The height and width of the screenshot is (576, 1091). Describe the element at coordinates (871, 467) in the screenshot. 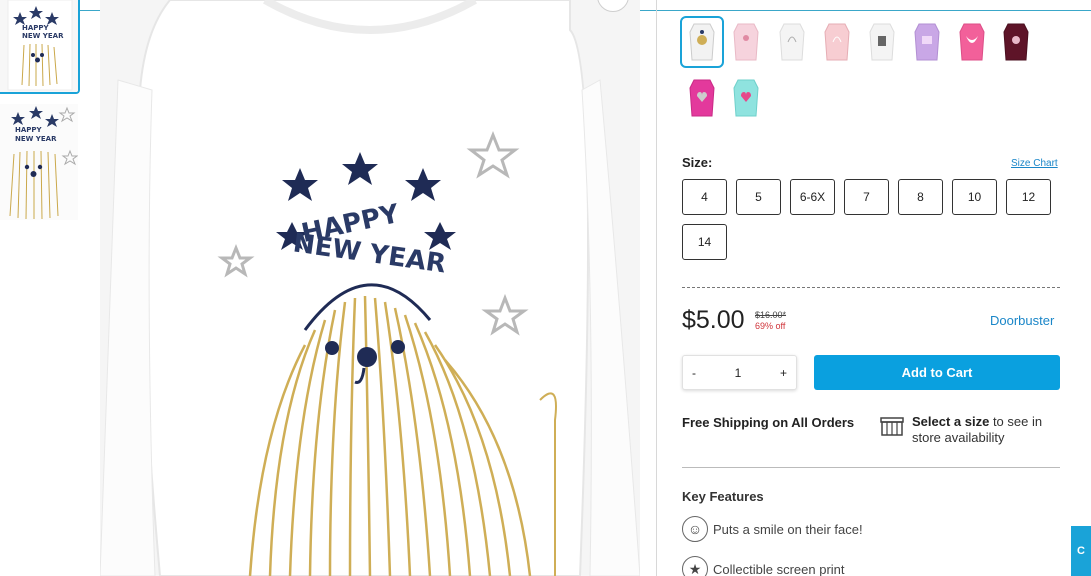

I see `section-divider` at that location.